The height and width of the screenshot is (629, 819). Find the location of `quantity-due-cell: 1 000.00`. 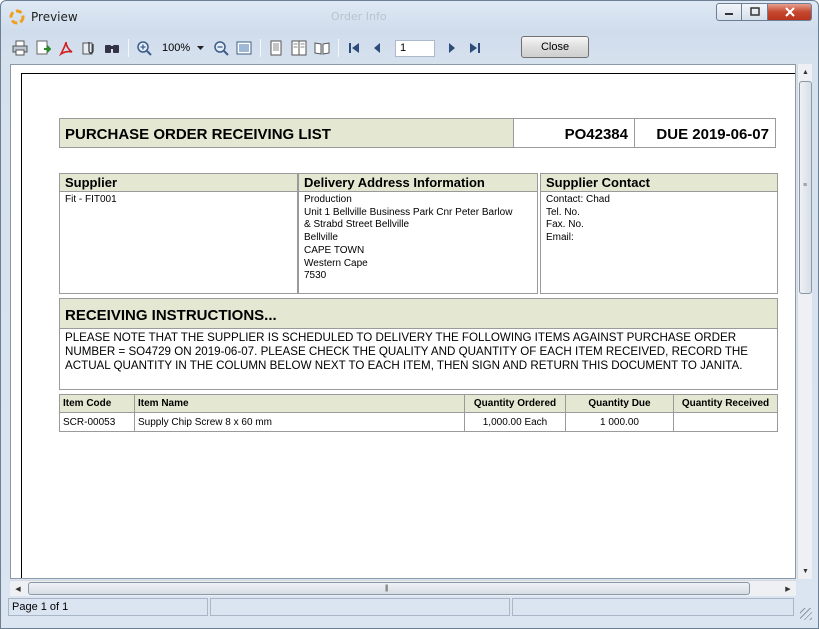

quantity-due-cell: 1 000.00 is located at coordinates (619, 422).